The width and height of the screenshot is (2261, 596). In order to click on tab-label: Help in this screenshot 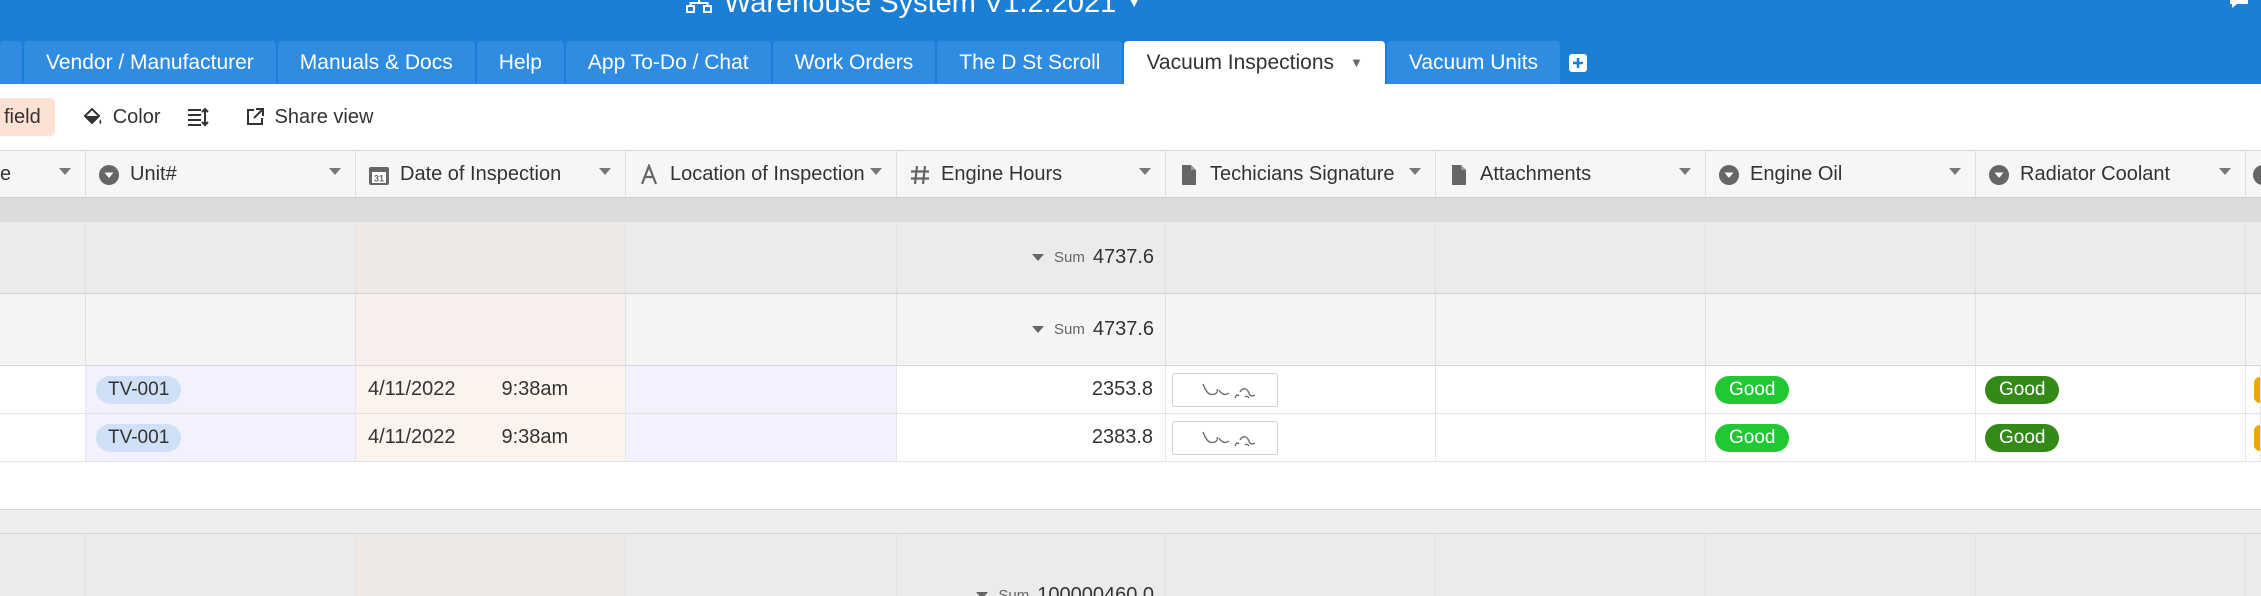, I will do `click(520, 62)`.